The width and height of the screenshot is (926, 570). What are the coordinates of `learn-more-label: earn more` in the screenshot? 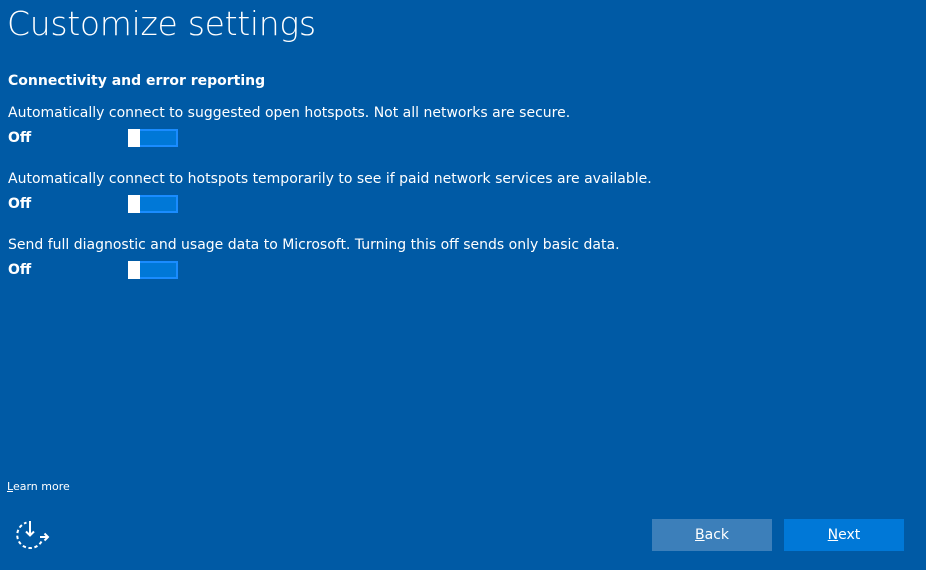 It's located at (41, 486).